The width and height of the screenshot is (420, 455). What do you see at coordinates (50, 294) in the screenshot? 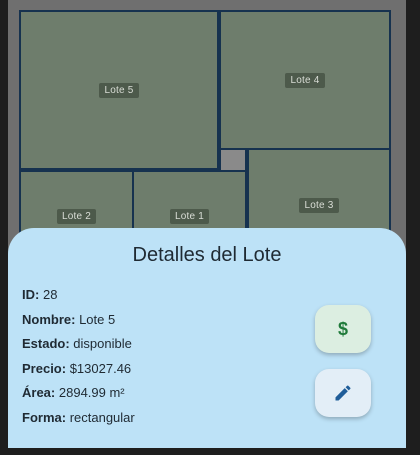
I see `detail-value: 28` at bounding box center [50, 294].